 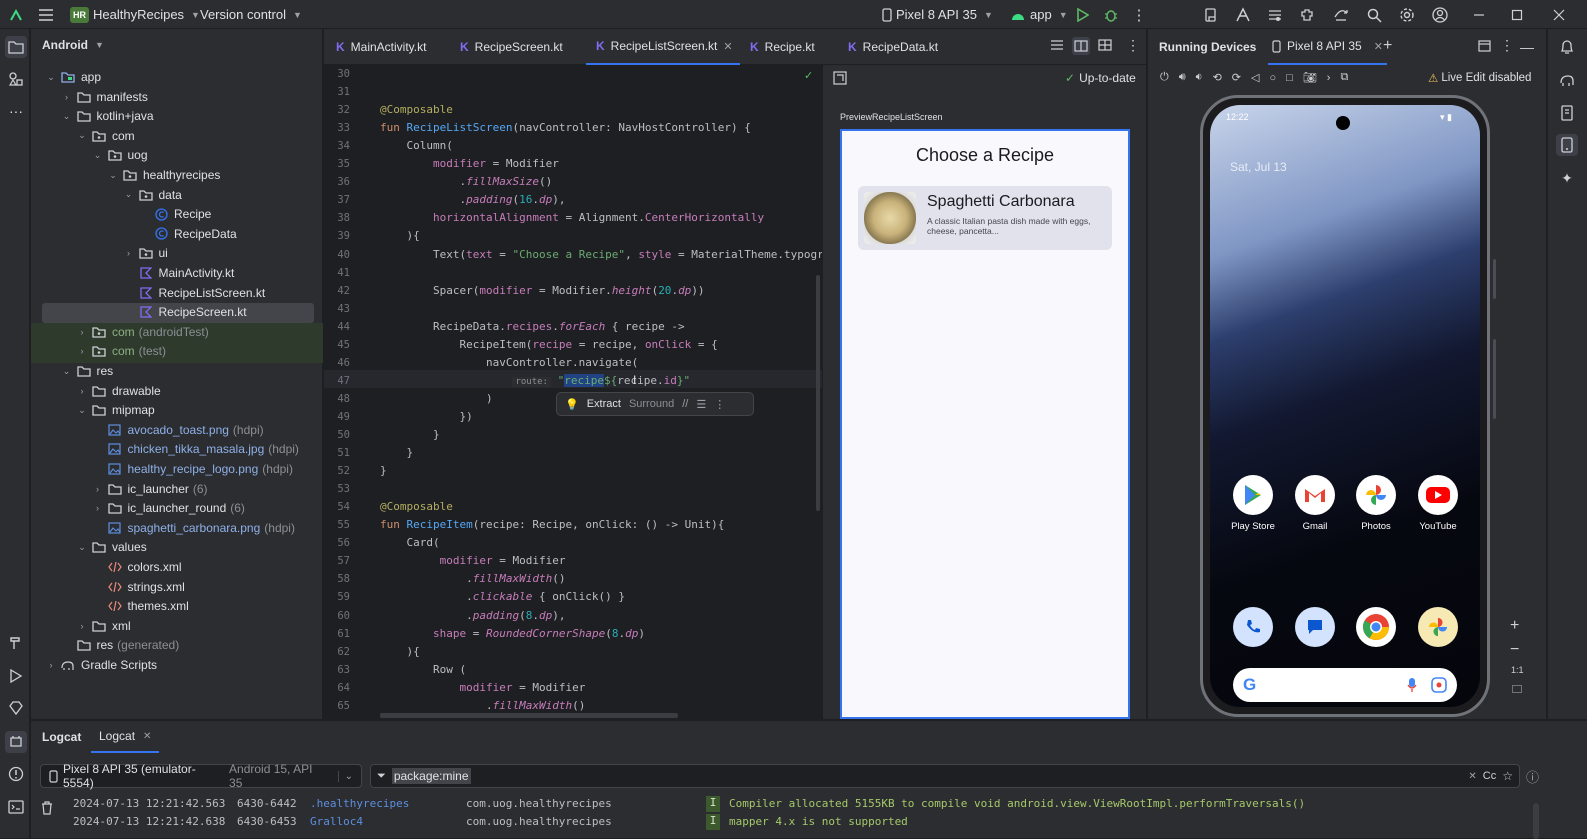 What do you see at coordinates (1243, 15) in the screenshot?
I see `assistant-icon` at bounding box center [1243, 15].